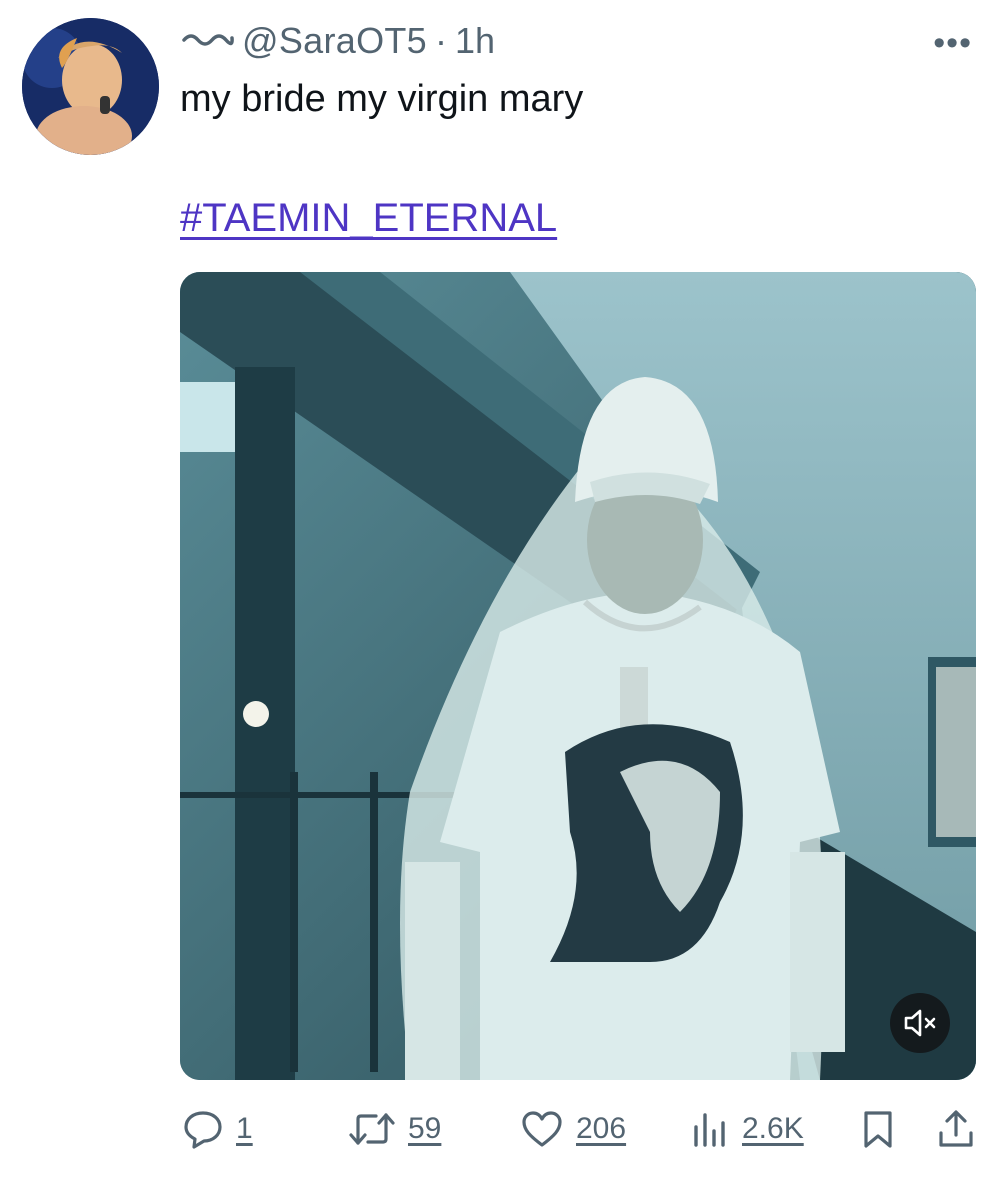 Image resolution: width=1000 pixels, height=1180 pixels. I want to click on more-icon: •••, so click(952, 43).